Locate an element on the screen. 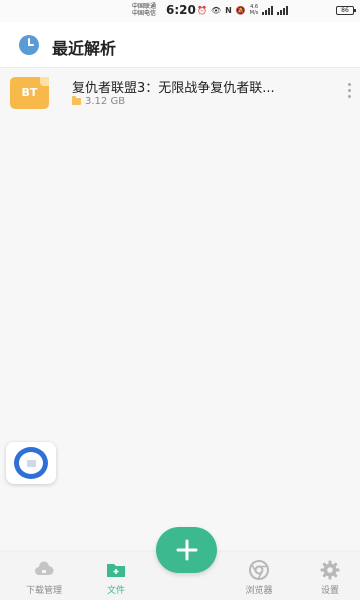 The width and height of the screenshot is (360, 600). more-vertical-icon is located at coordinates (349, 93).